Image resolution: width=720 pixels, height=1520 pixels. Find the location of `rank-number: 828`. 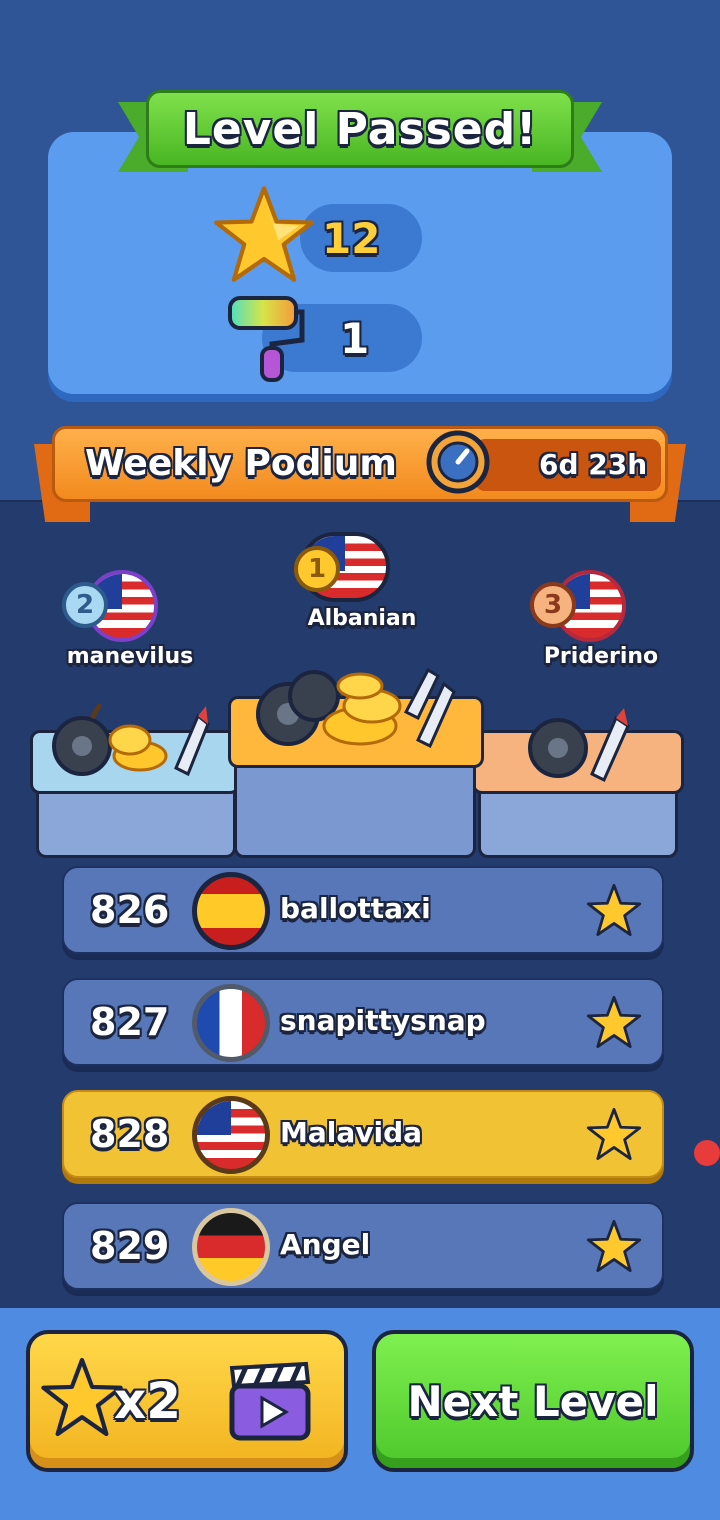

rank-number: 828 is located at coordinates (130, 1134).